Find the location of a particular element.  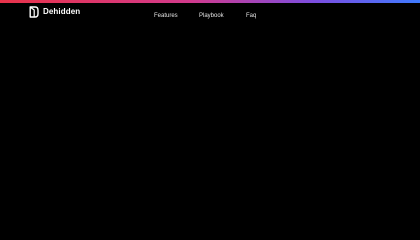

nav-link-playbook: Playbook is located at coordinates (211, 16).